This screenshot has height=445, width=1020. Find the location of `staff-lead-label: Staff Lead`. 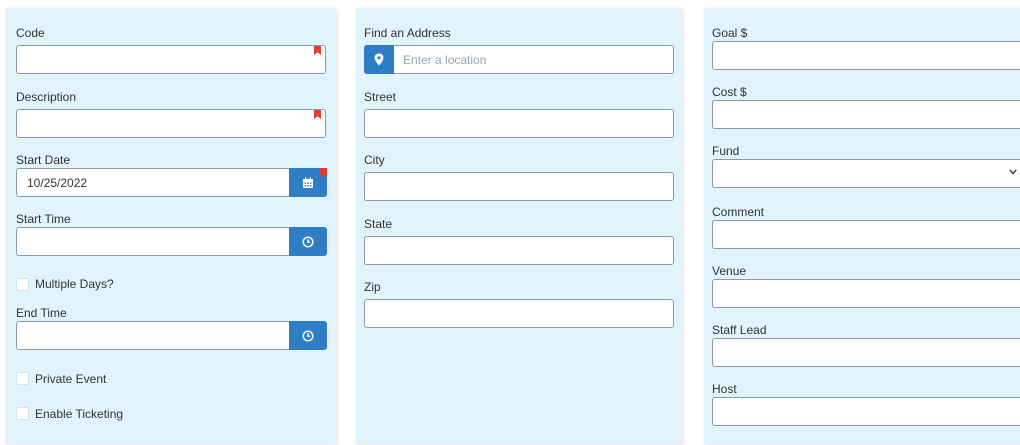

staff-lead-label: Staff Lead is located at coordinates (739, 330).